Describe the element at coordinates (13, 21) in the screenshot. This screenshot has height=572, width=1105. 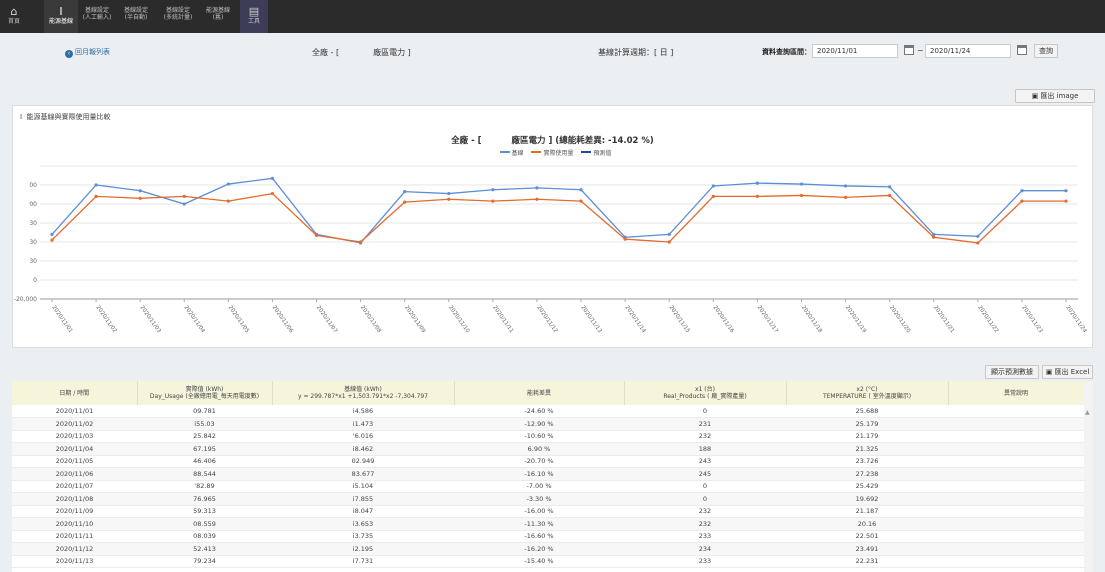
I see `nav-home-label: 首頁` at that location.